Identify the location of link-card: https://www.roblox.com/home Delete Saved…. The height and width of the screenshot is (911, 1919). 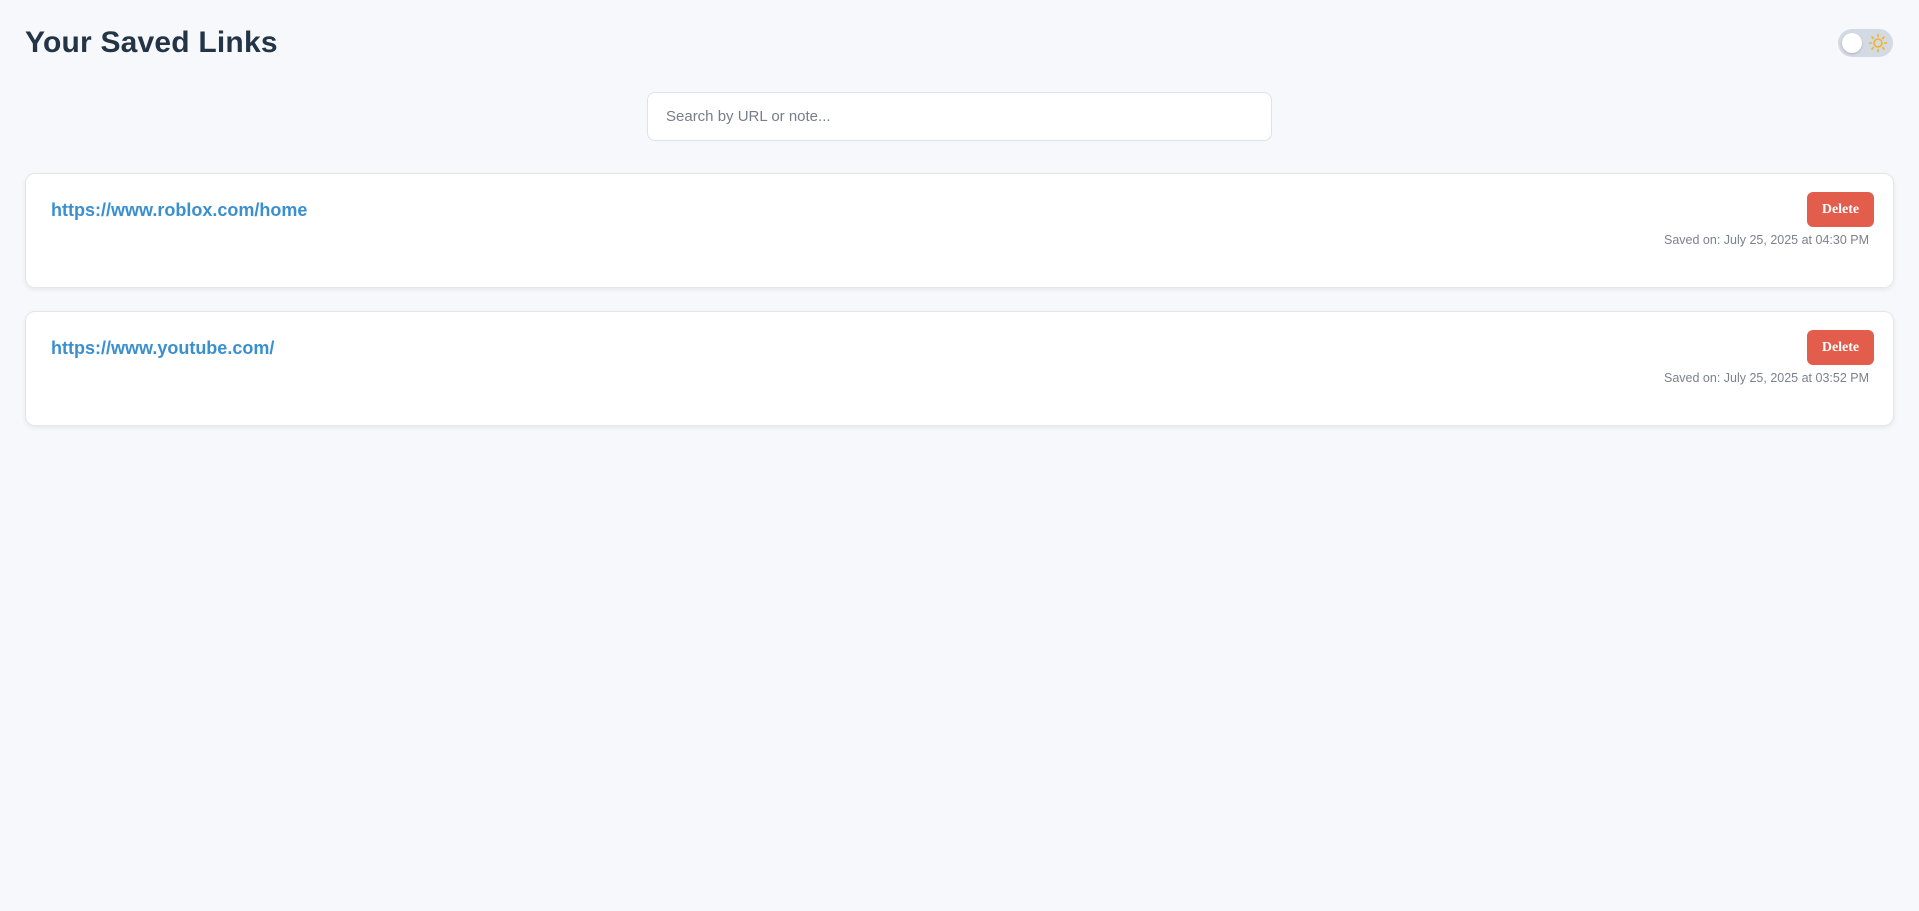
(959, 230).